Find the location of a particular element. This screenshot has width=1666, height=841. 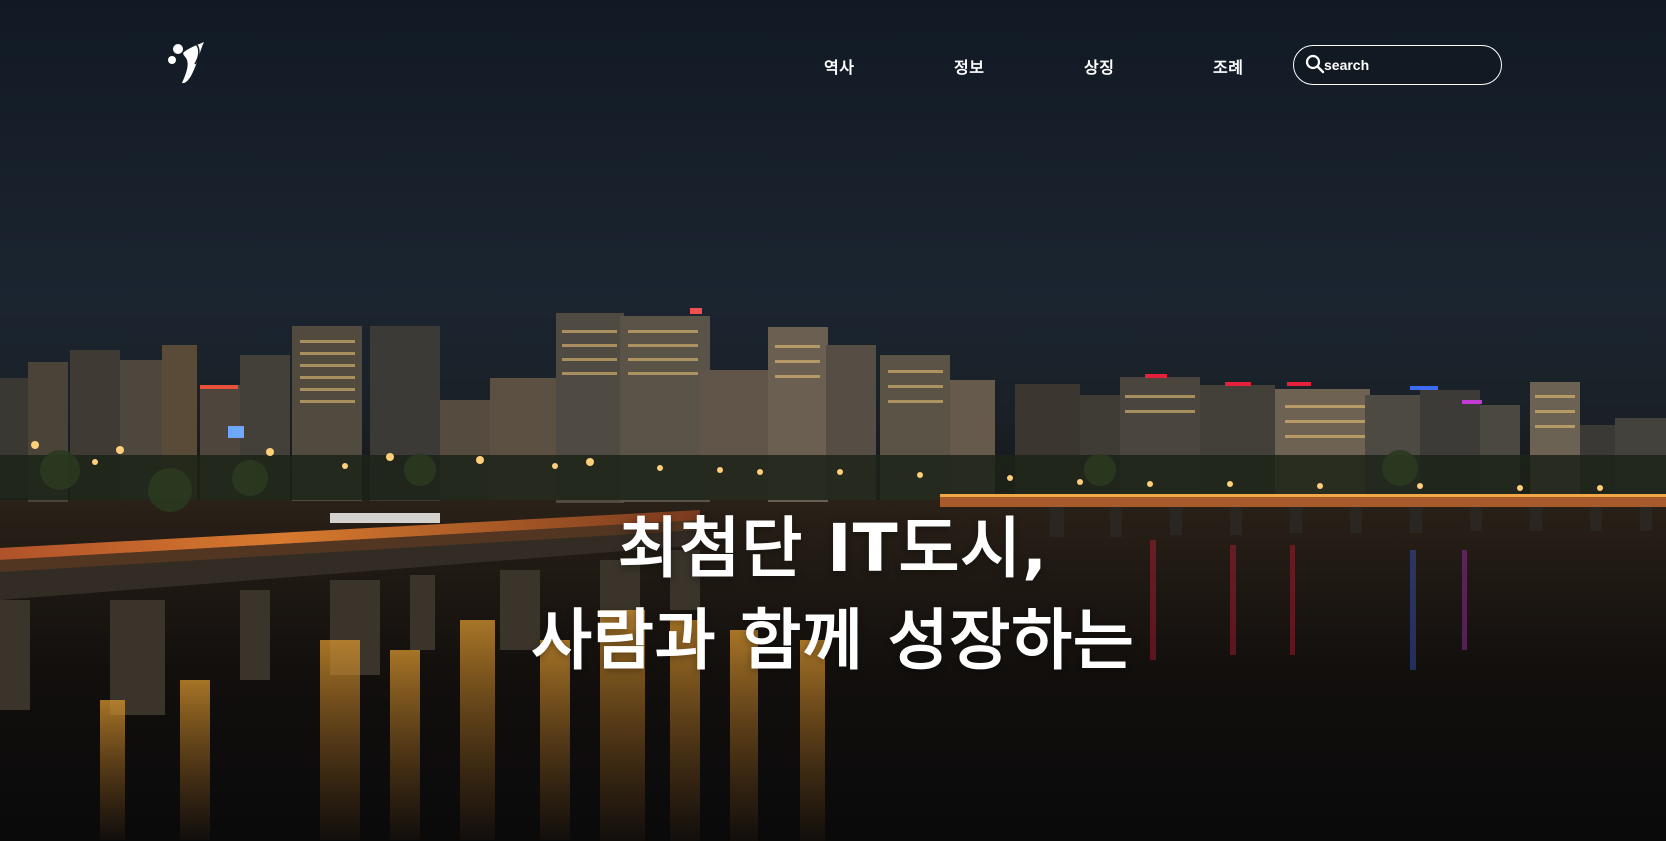

hero-headline-line2: 사람과 함께 성장하는 is located at coordinates (833, 640).